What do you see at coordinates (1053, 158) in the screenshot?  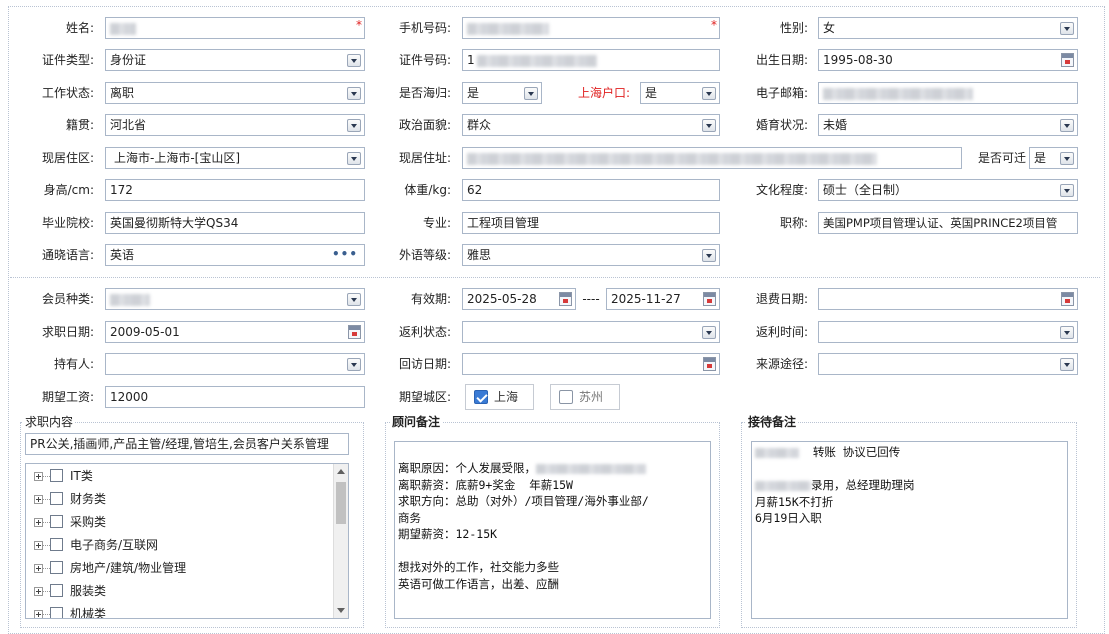 I see `relocate-select: 是` at bounding box center [1053, 158].